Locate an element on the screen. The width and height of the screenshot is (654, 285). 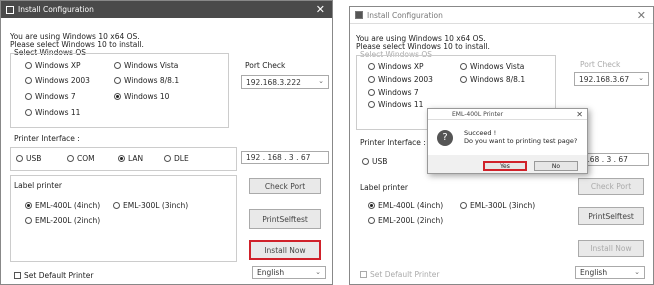
dialog-title-bar: EML-400L Printer ✕ is located at coordinates (507, 114).